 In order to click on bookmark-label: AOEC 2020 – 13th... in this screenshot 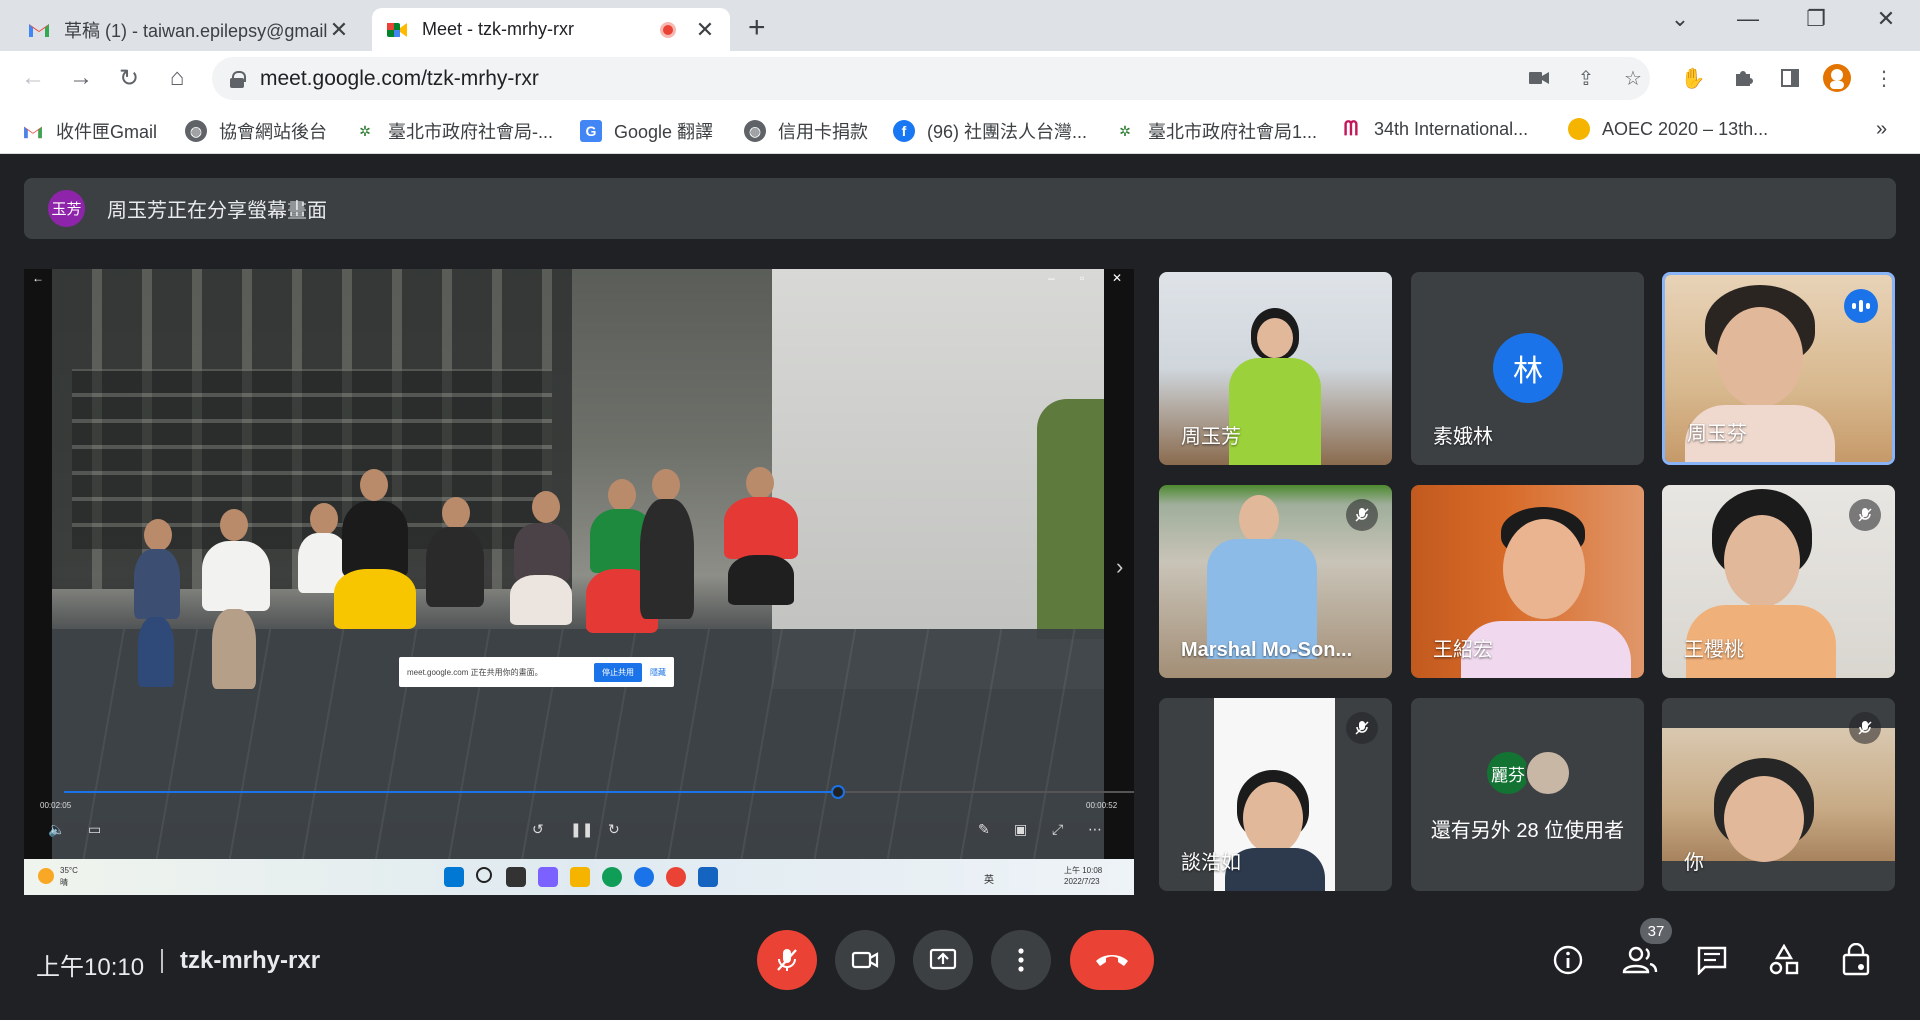, I will do `click(1685, 128)`.